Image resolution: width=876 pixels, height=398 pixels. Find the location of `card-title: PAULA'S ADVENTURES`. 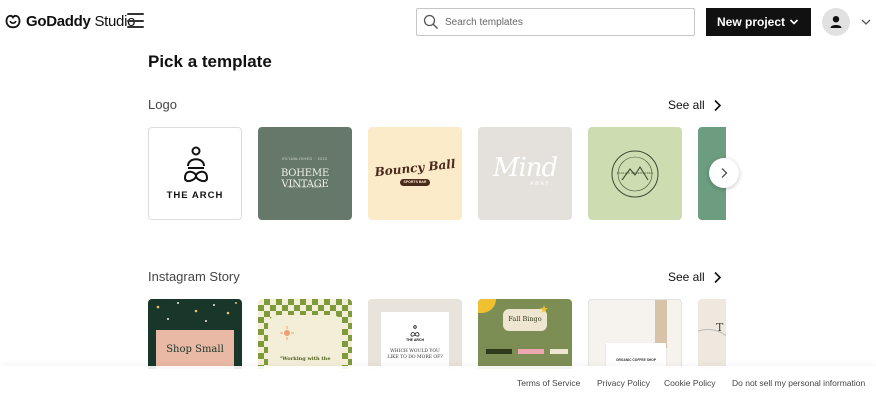

card-title: PAULA'S ADVENTURES is located at coordinates (635, 173).